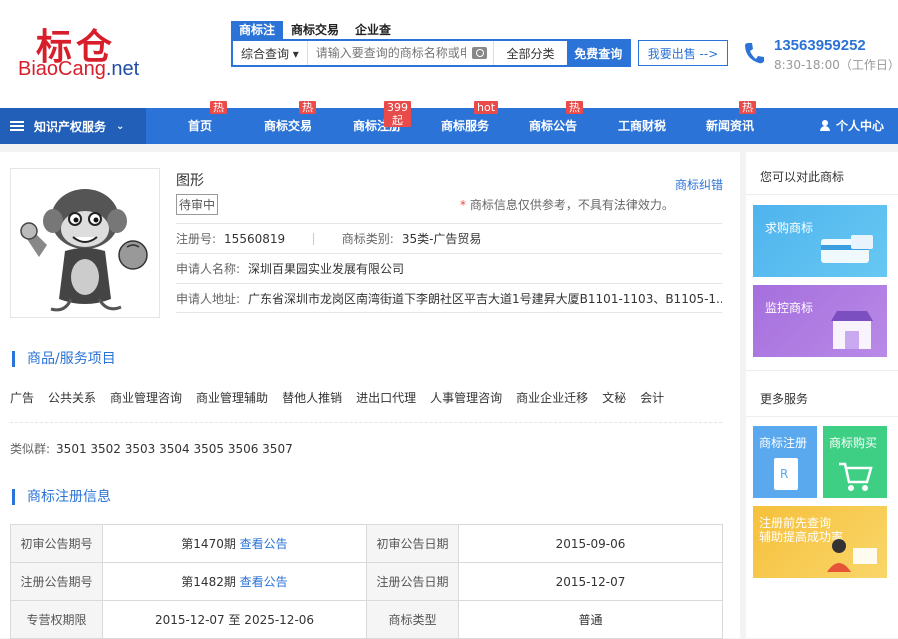 Image resolution: width=898 pixels, height=639 pixels. What do you see at coordinates (729, 126) in the screenshot?
I see `nav-news-label: 新闻资讯` at bounding box center [729, 126].